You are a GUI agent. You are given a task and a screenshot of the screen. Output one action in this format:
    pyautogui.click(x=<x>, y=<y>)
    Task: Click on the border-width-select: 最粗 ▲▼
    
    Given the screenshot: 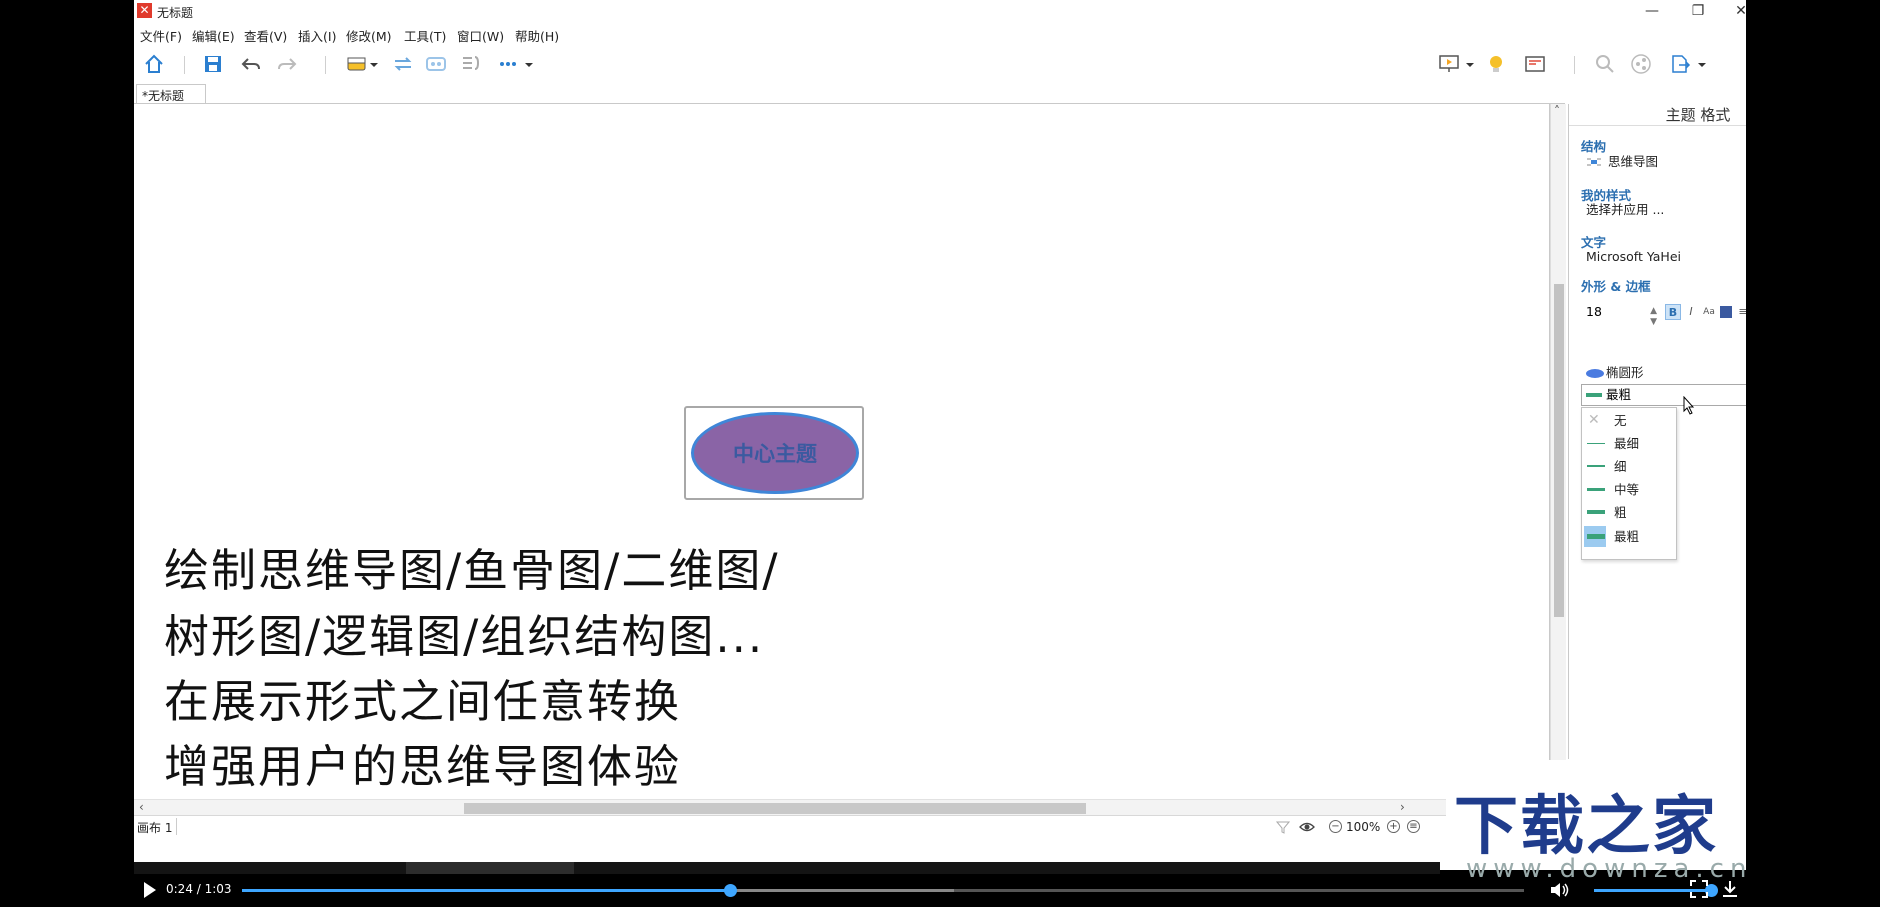 What is the action you would take?
    pyautogui.click(x=1663, y=395)
    